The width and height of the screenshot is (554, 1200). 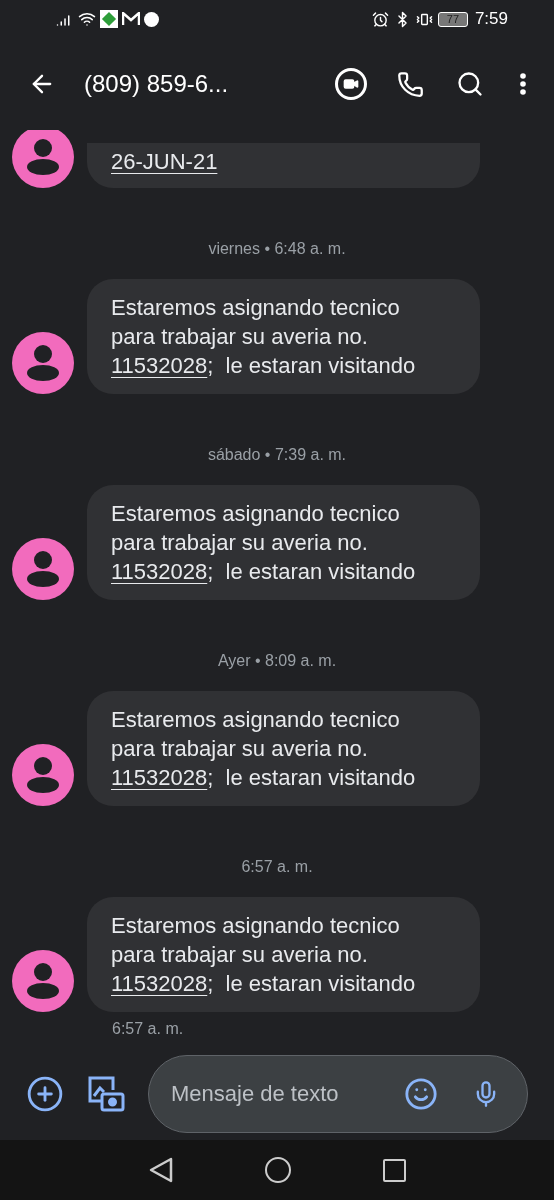 I want to click on phone-icon, so click(x=410, y=84).